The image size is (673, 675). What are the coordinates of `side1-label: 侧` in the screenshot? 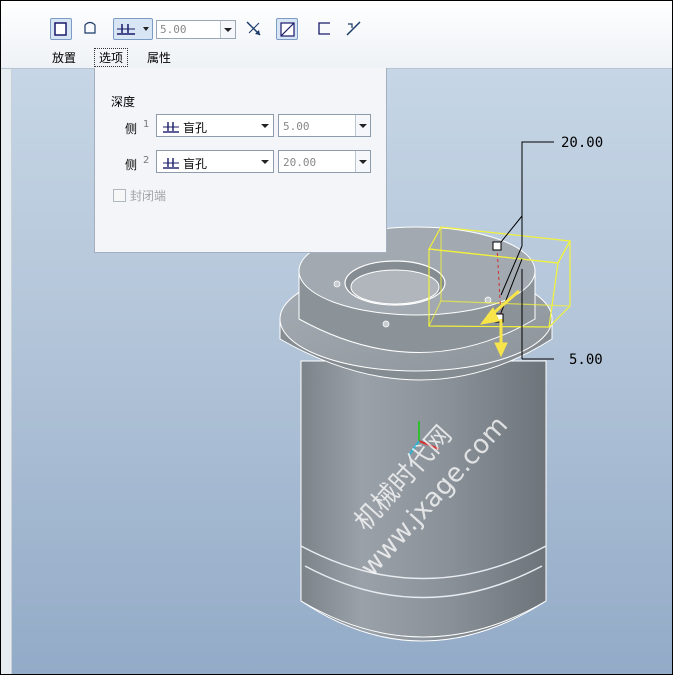 It's located at (131, 129).